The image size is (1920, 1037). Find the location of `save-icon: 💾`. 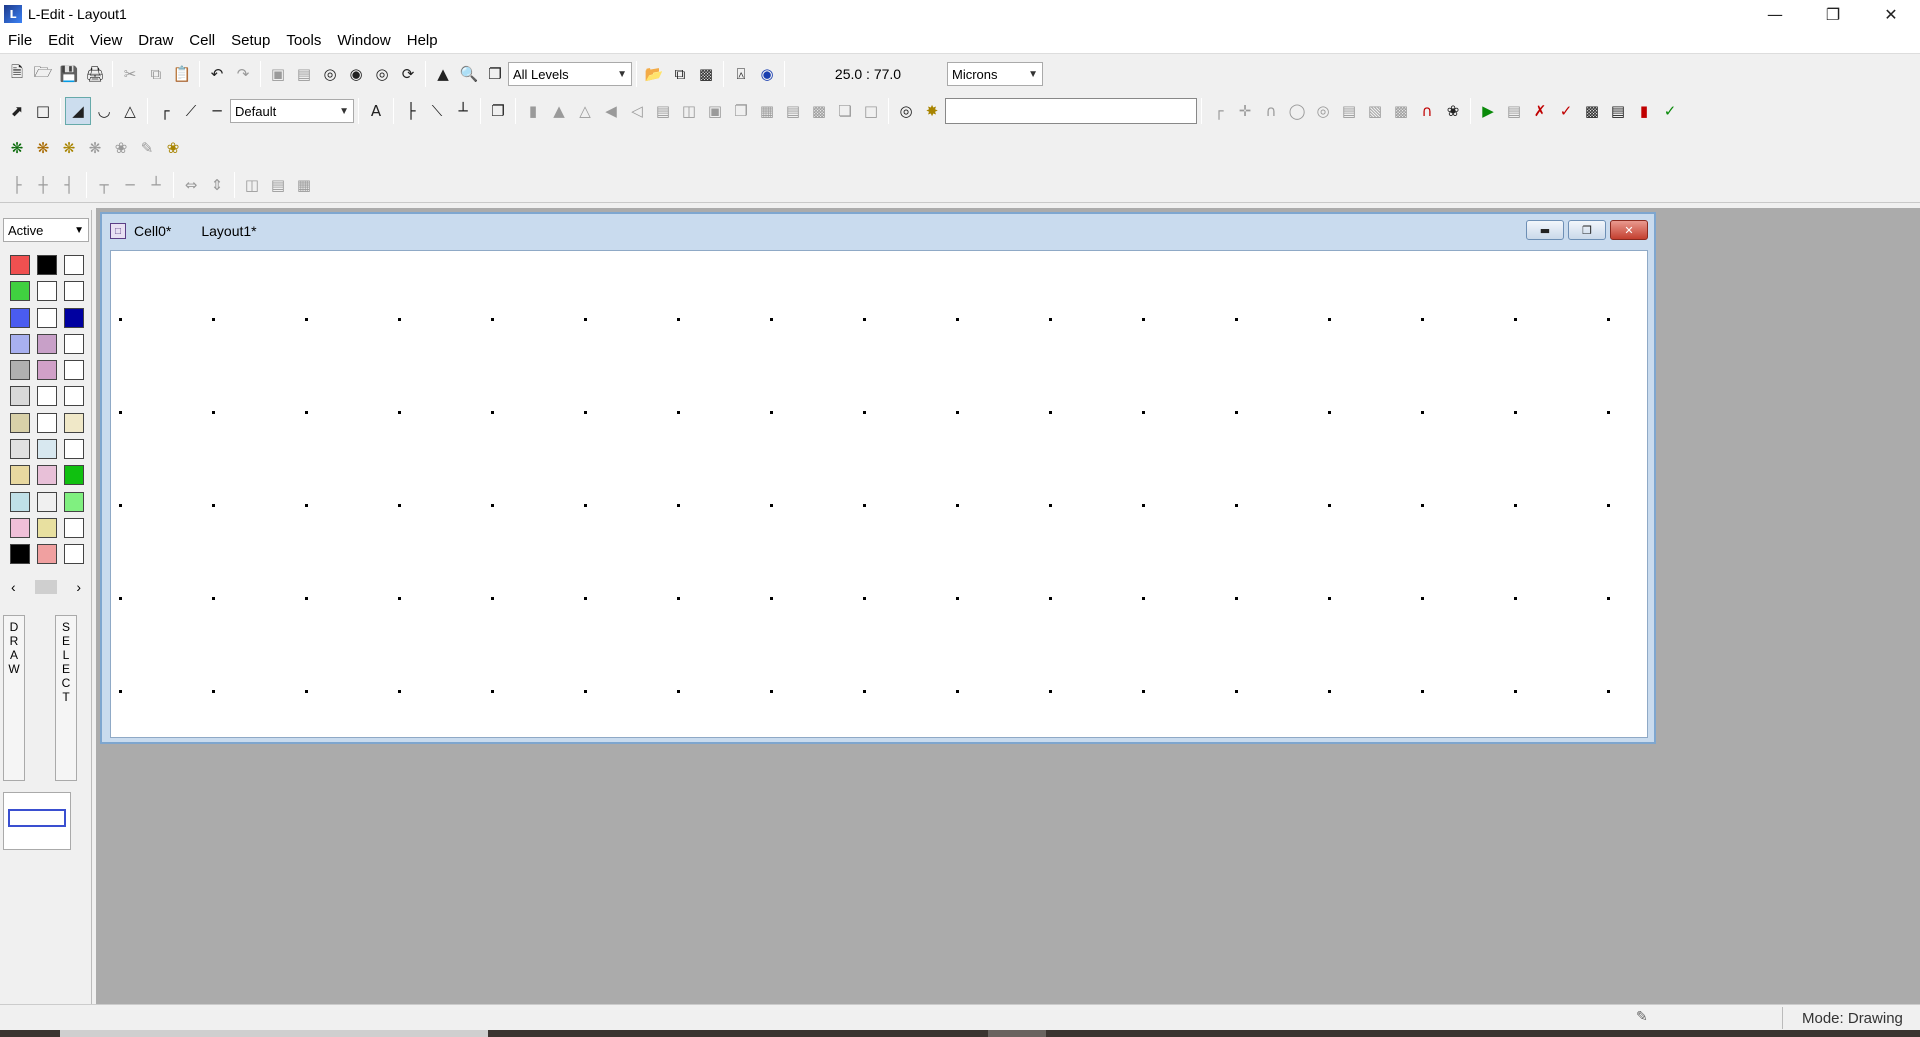

save-icon: 💾 is located at coordinates (69, 74).